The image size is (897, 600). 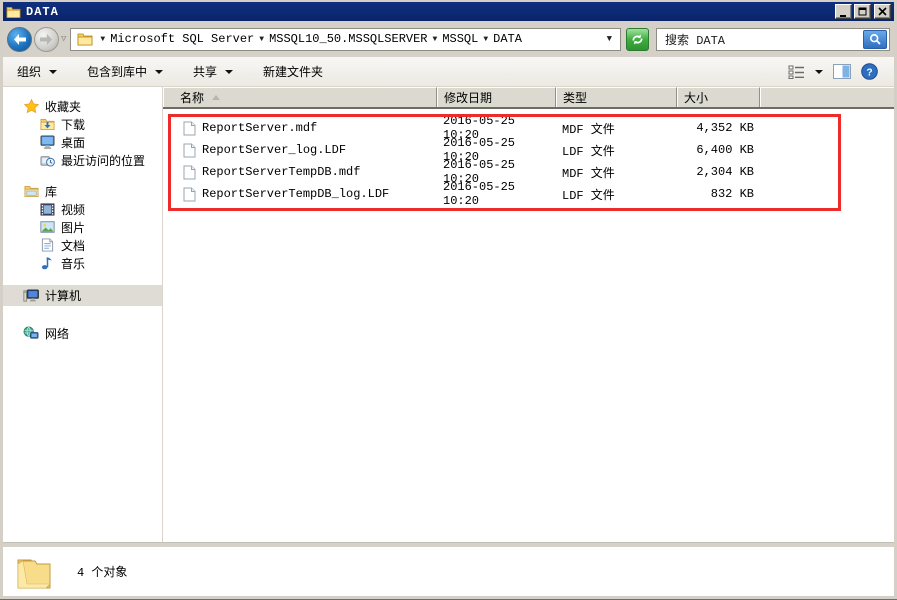 What do you see at coordinates (83, 314) in the screenshot?
I see `navigation-pane: 收藏夹 下载 桌面 最近访问的位置 库 视频 图片 文档 音乐 计算机 网络` at bounding box center [83, 314].